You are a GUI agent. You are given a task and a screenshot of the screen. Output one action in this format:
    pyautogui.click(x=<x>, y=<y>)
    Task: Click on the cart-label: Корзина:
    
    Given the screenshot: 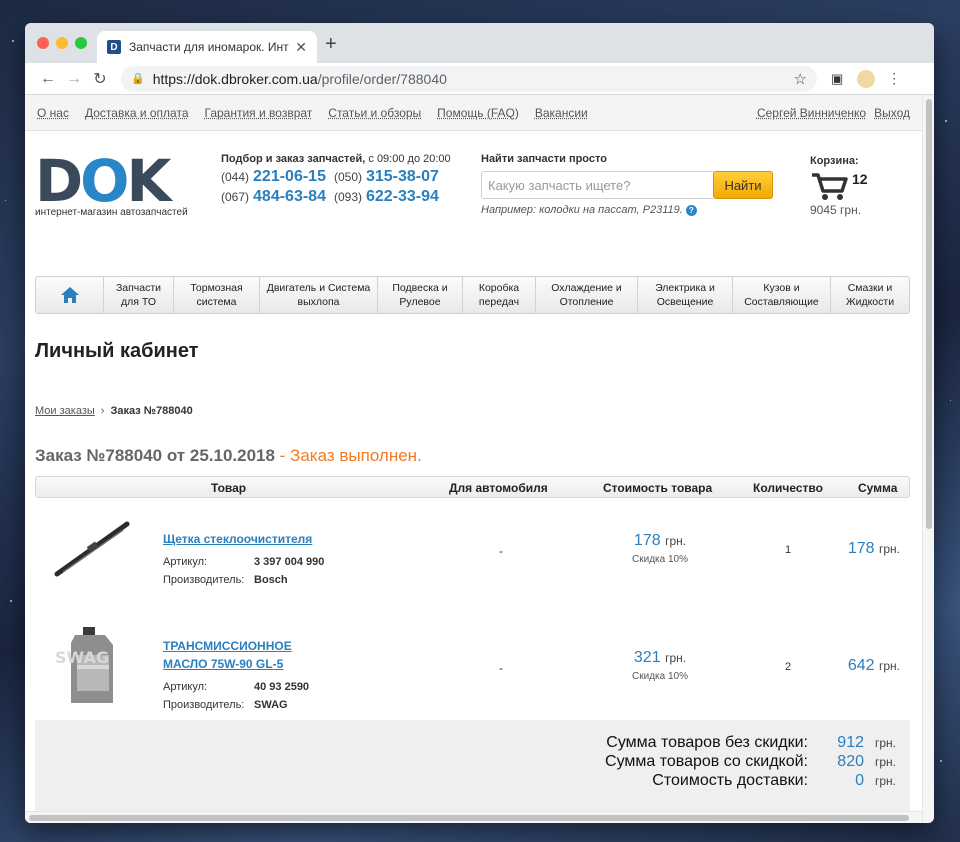 What is the action you would take?
    pyautogui.click(x=834, y=161)
    